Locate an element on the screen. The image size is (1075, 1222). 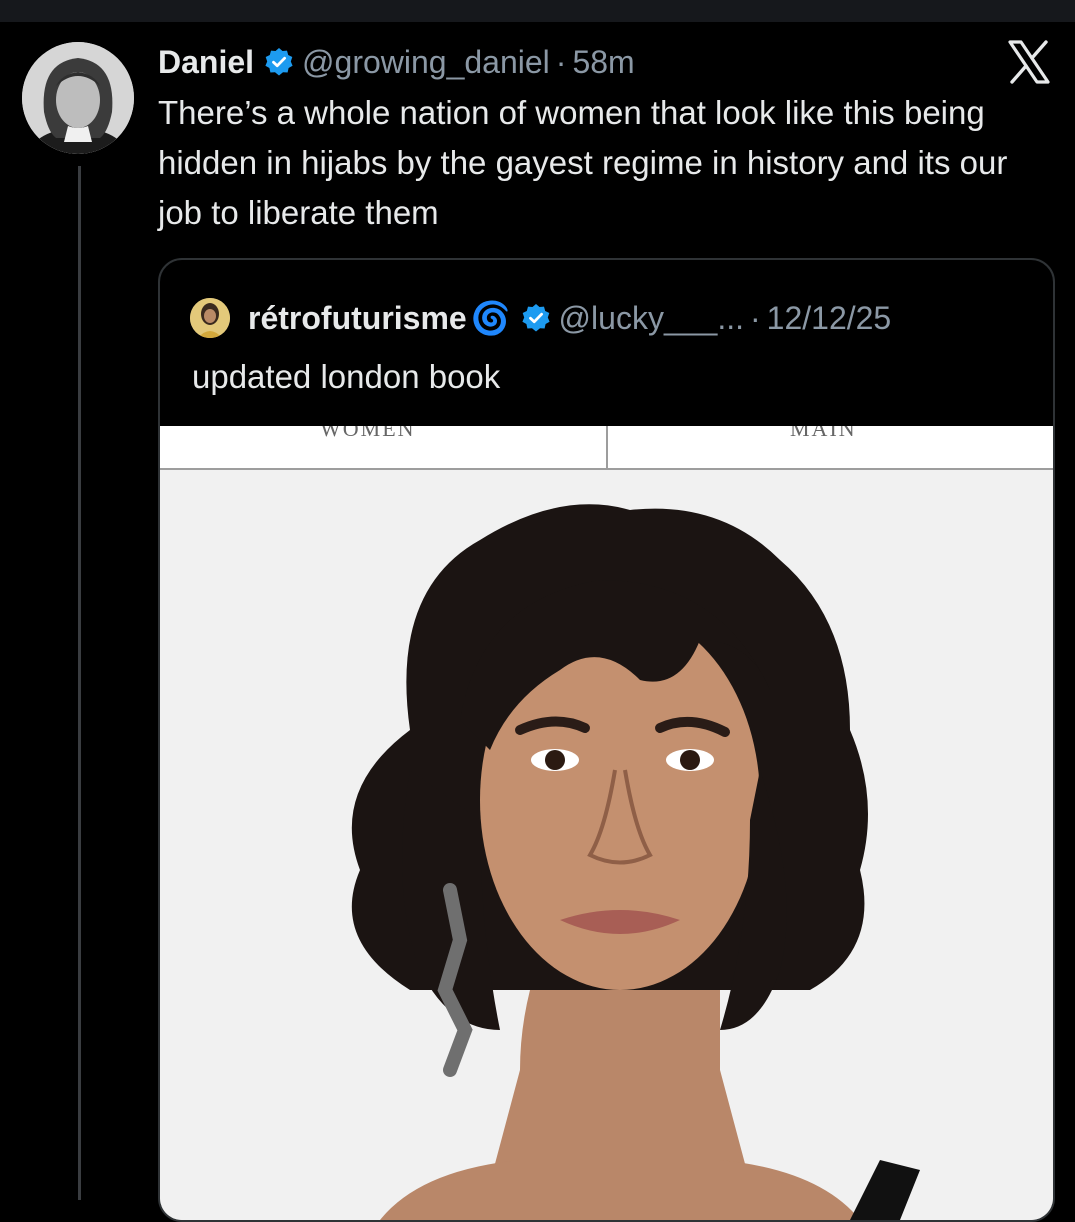
tweet-timestamp: 58m is located at coordinates (603, 62).